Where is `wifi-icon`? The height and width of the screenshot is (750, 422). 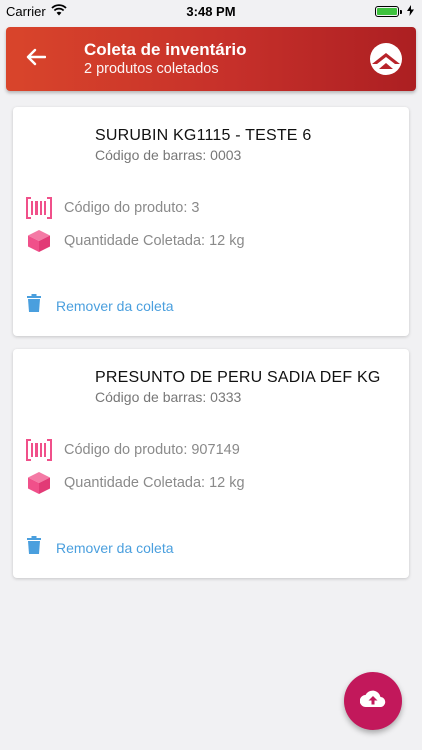 wifi-icon is located at coordinates (59, 11).